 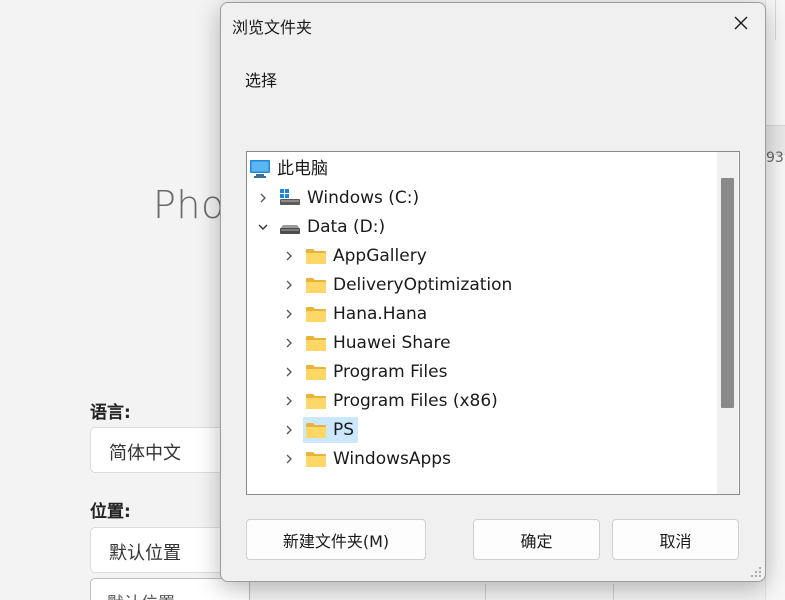 What do you see at coordinates (331, 429) in the screenshot?
I see `tree-item-content: PS` at bounding box center [331, 429].